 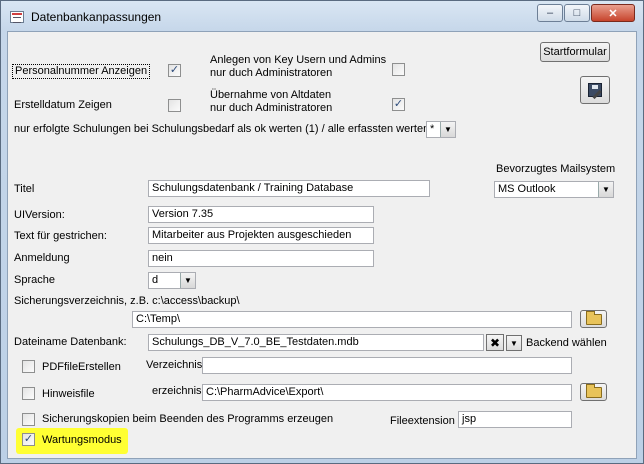 I want to click on minimize-button: –, so click(x=550, y=13).